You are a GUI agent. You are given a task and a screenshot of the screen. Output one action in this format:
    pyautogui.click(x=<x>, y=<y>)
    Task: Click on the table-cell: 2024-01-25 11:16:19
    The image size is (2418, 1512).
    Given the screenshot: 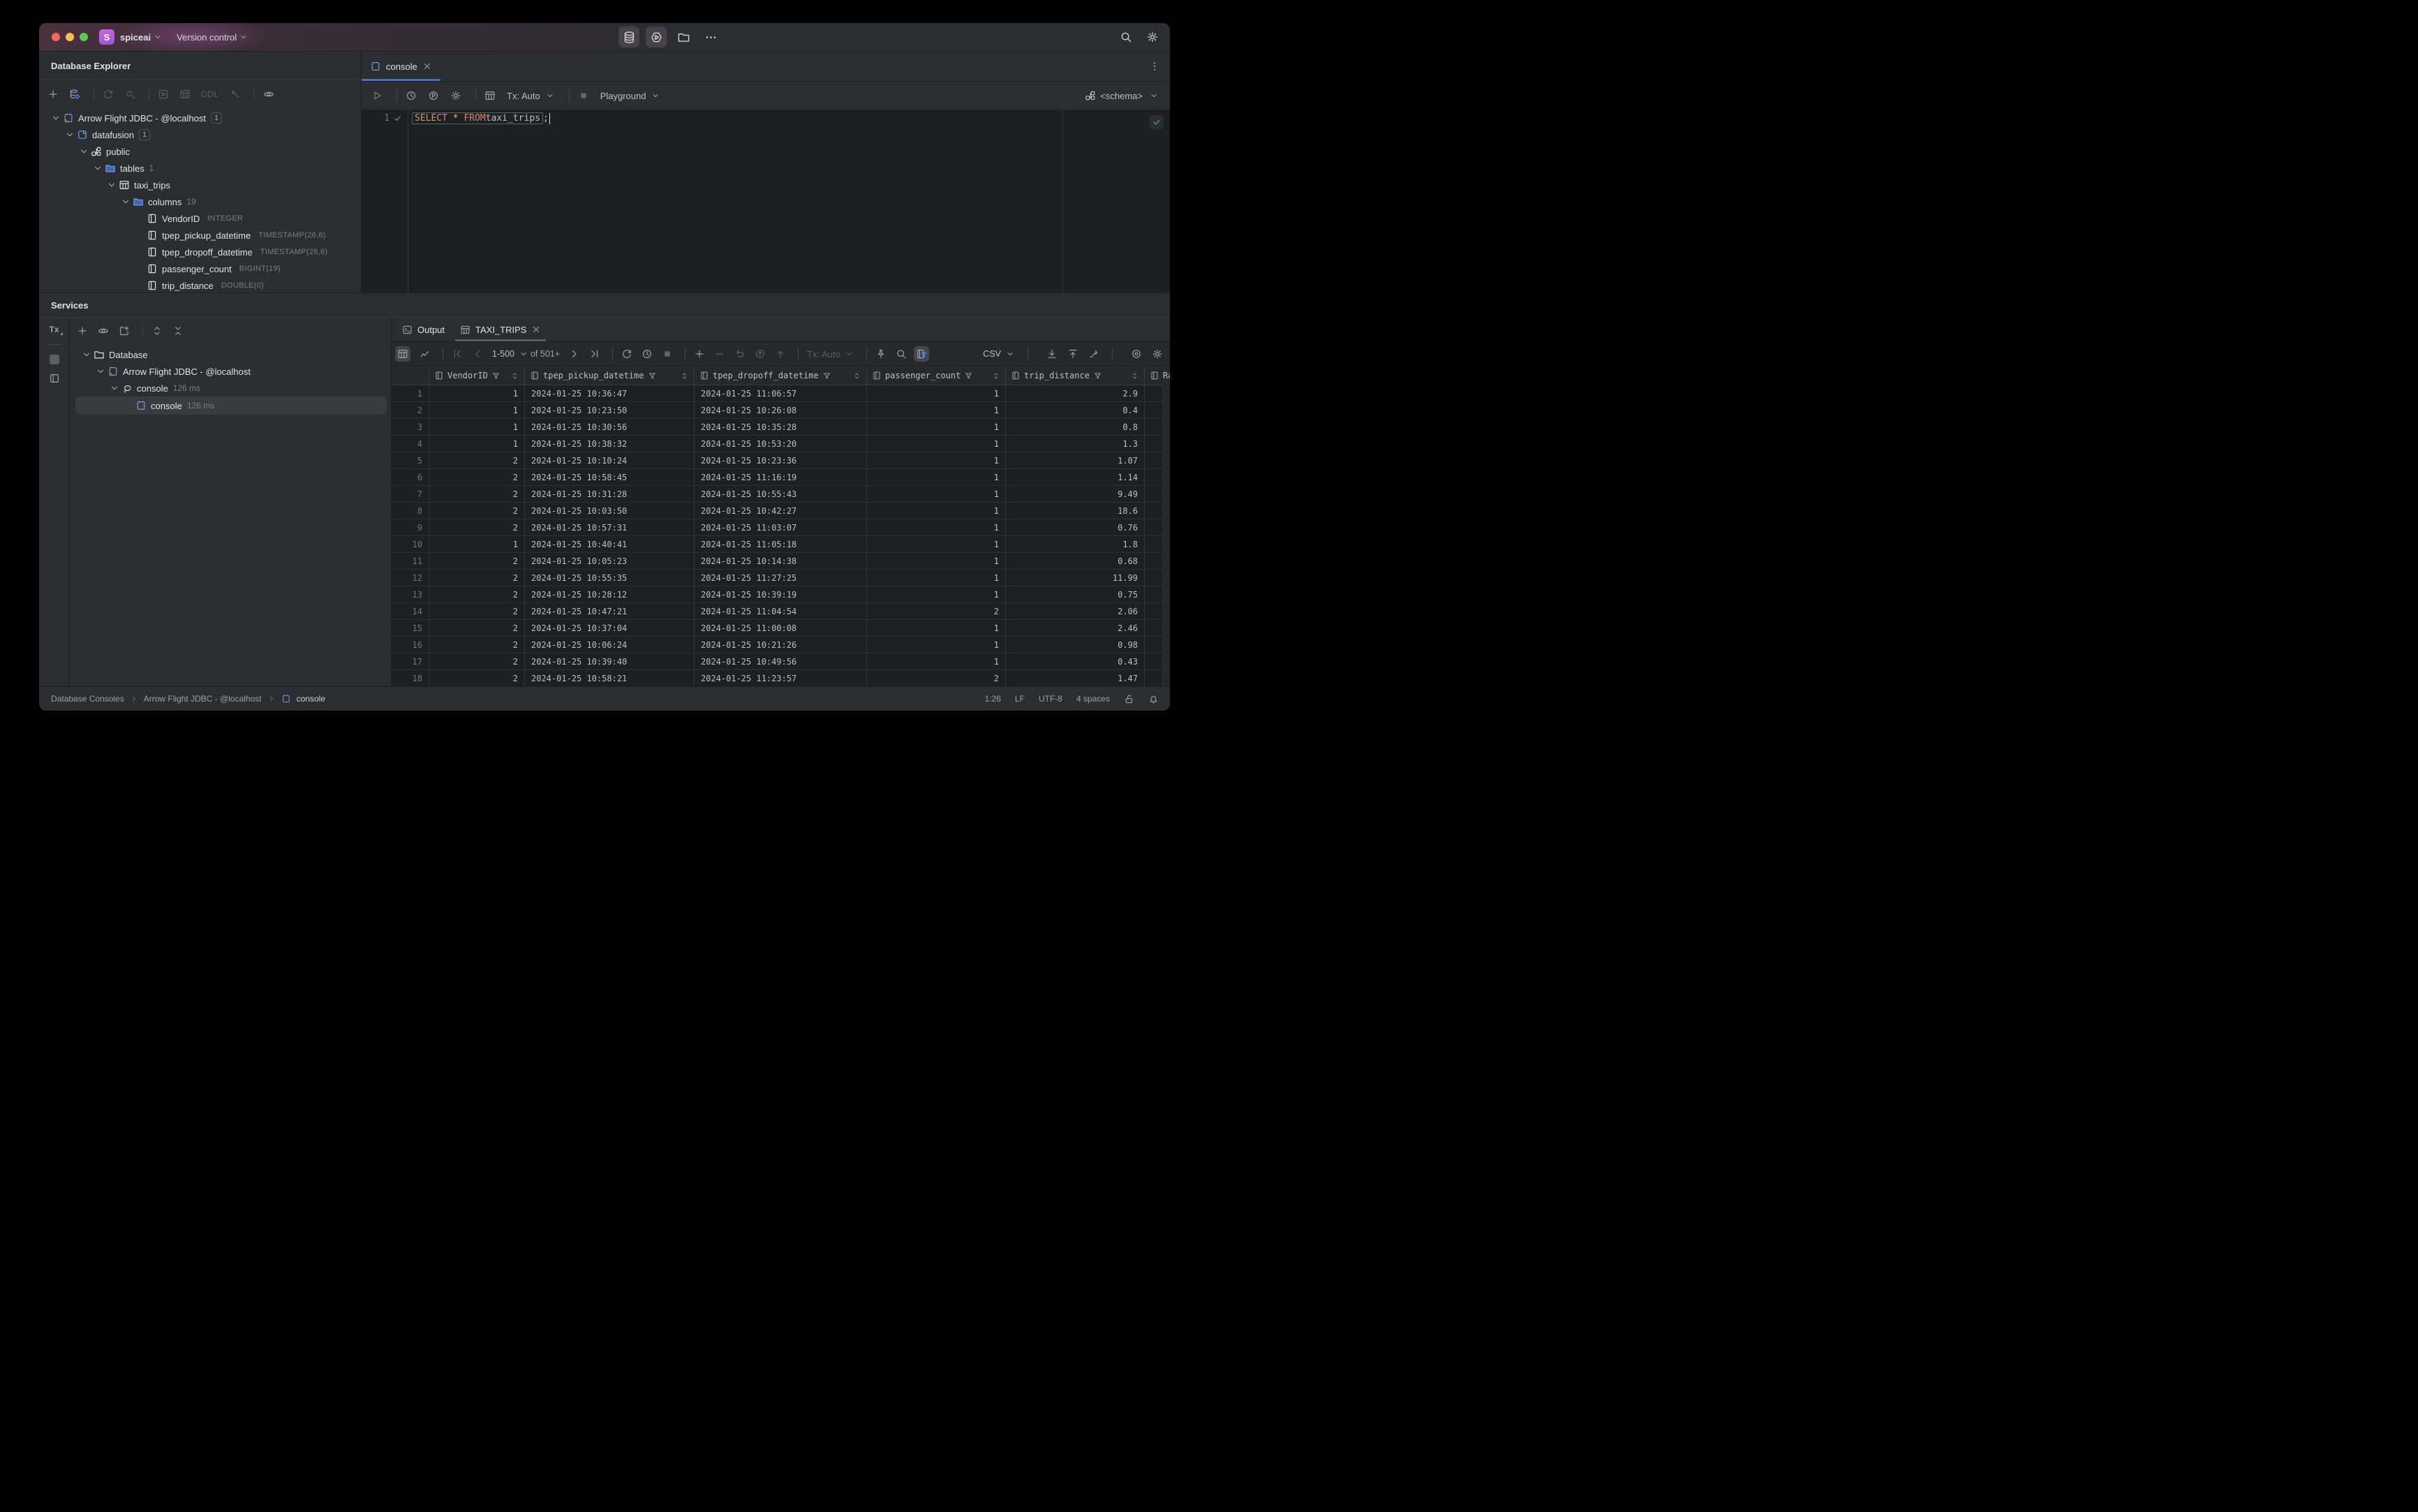 What is the action you would take?
    pyautogui.click(x=781, y=477)
    